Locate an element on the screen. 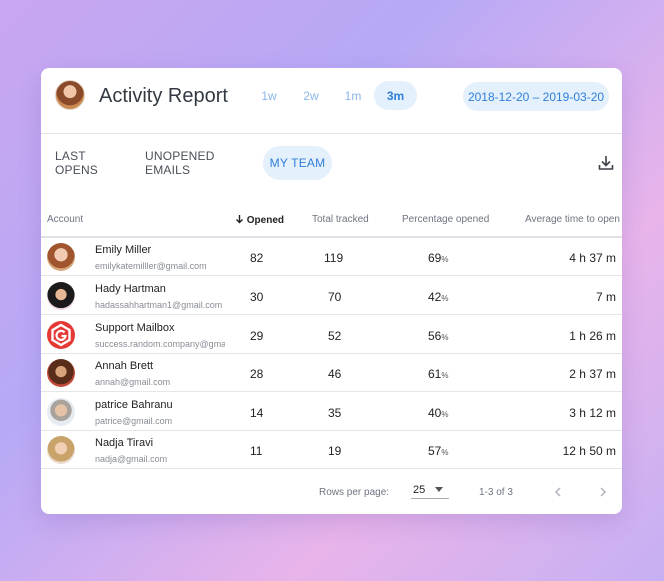 This screenshot has height=581, width=664. percentage-opened: 57% is located at coordinates (438, 451).